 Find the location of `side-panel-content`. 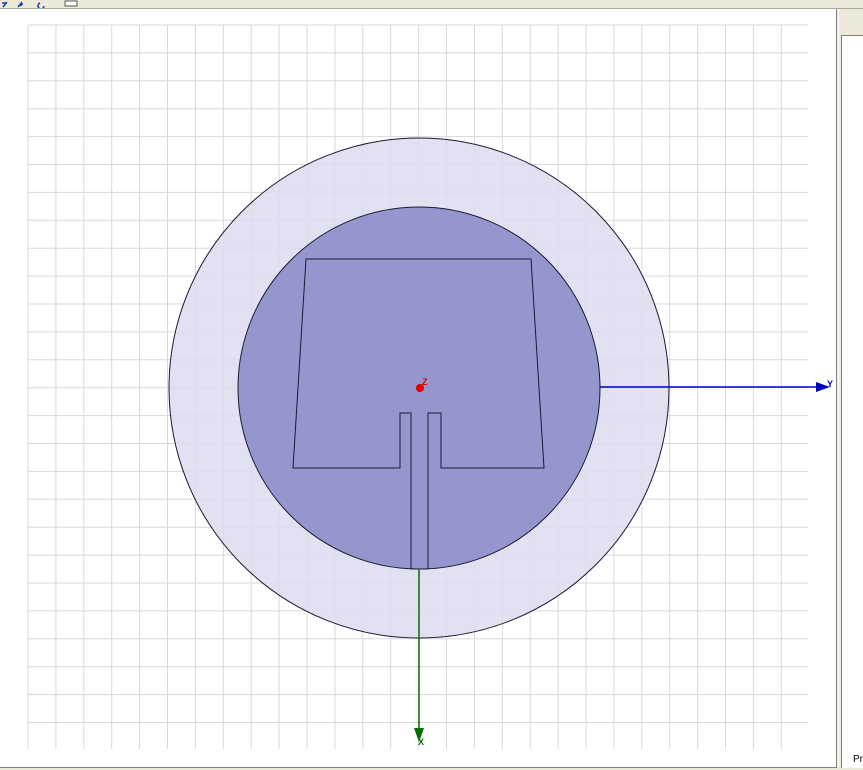

side-panel-content is located at coordinates (852, 401).